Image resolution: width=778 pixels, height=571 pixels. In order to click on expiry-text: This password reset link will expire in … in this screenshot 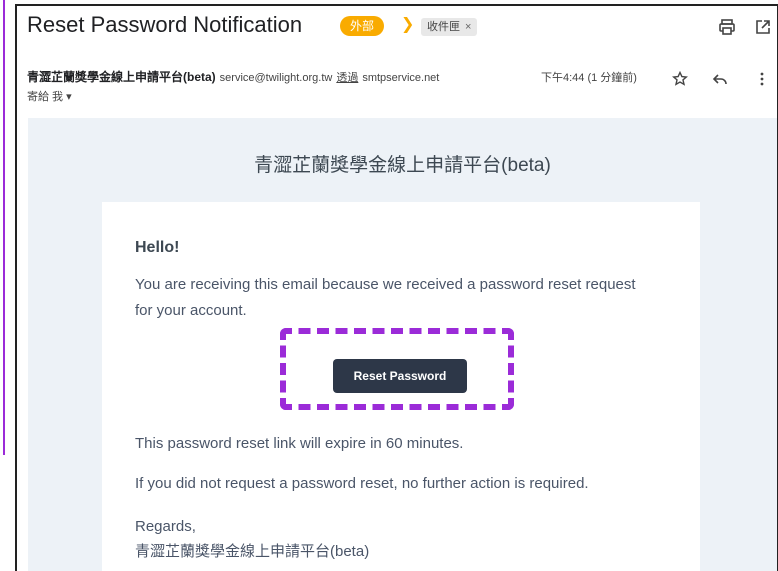, I will do `click(299, 443)`.